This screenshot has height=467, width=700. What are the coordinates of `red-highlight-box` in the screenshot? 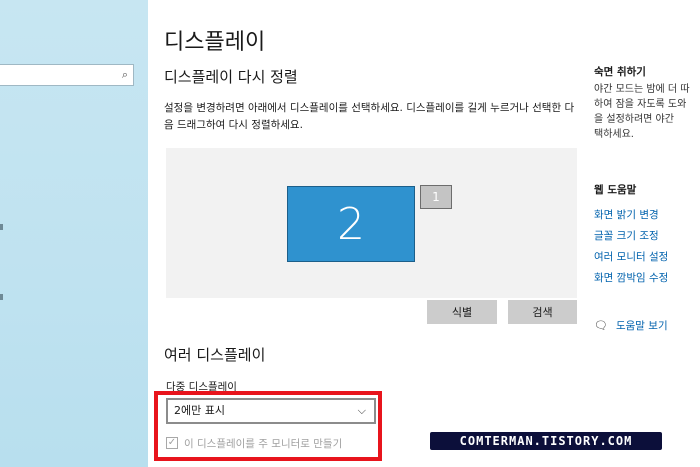 It's located at (268, 426).